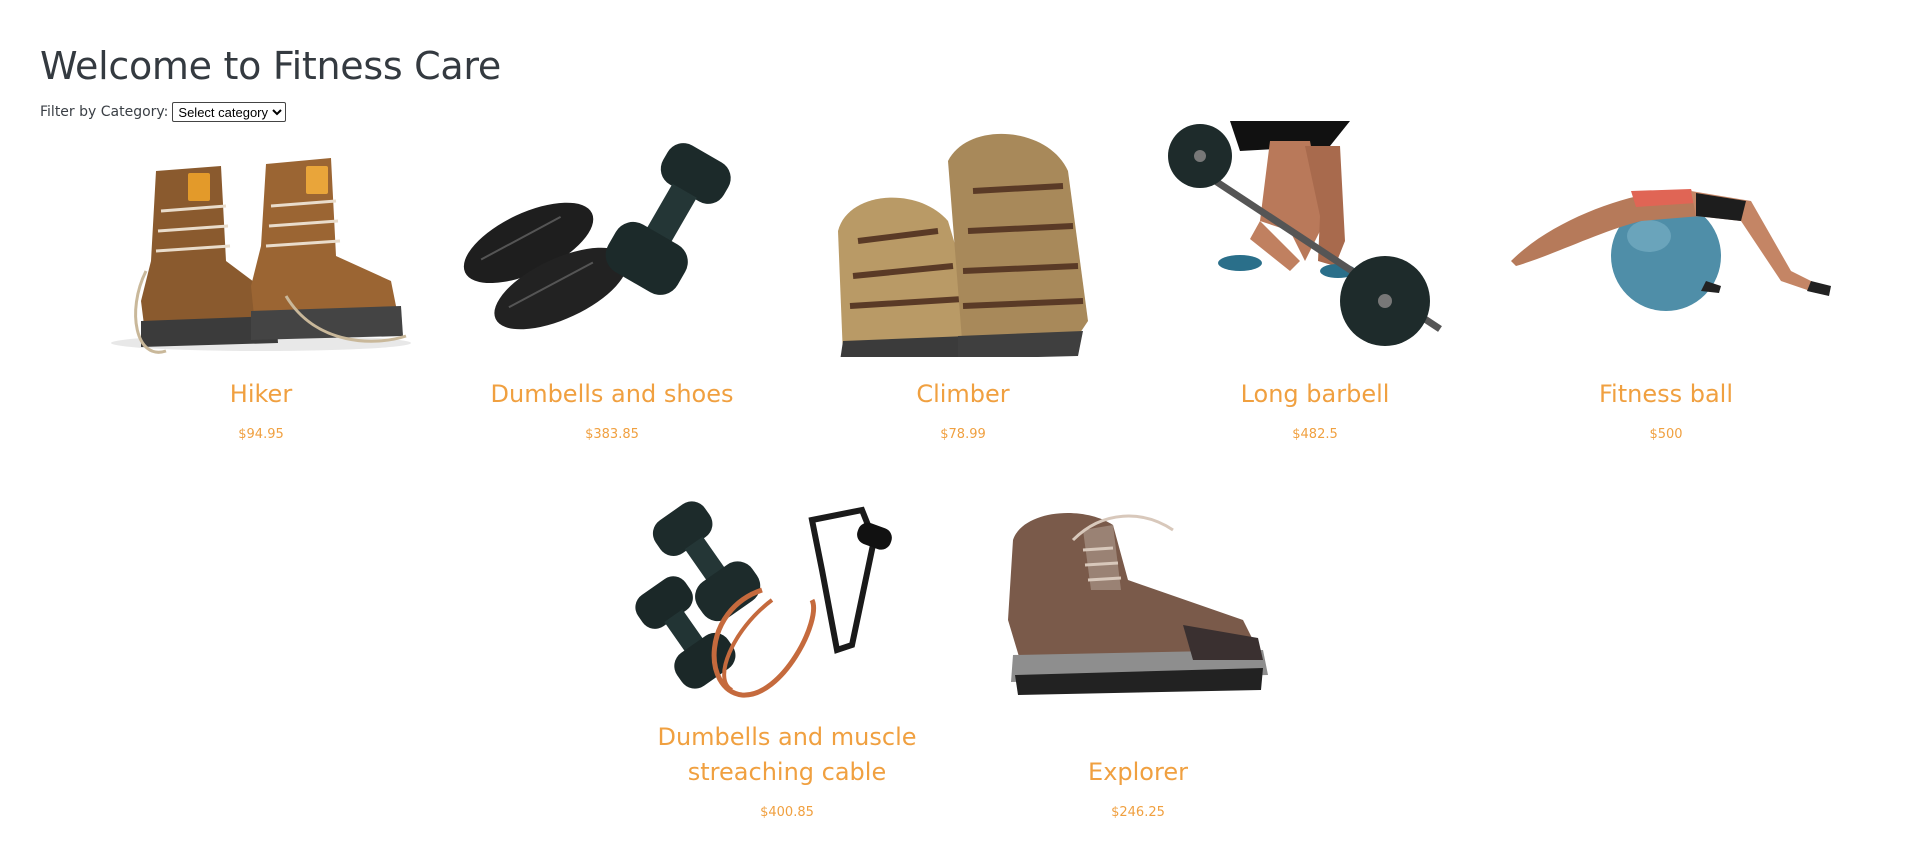 The width and height of the screenshot is (1920, 850). What do you see at coordinates (1666, 394) in the screenshot?
I see `product-name-link: Fitness ball` at bounding box center [1666, 394].